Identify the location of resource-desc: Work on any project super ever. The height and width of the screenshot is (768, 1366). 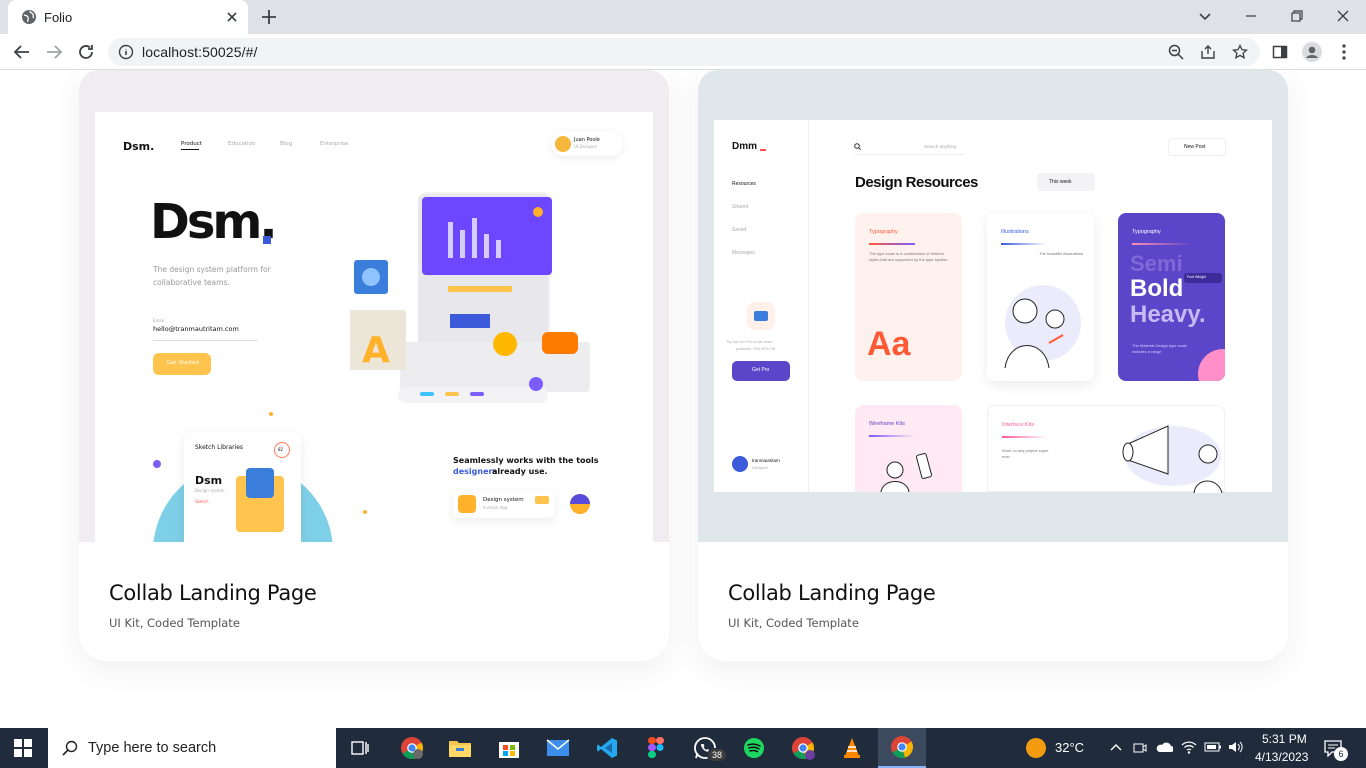
(1025, 453).